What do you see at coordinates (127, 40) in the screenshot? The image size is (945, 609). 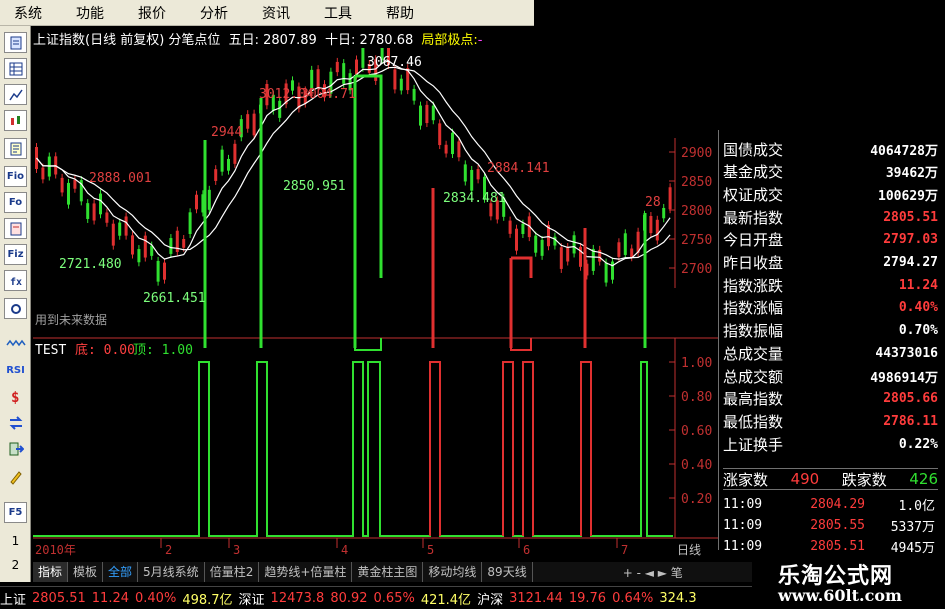 I see `chart-title: 上证指数(日线 前复权) 分笔点位` at bounding box center [127, 40].